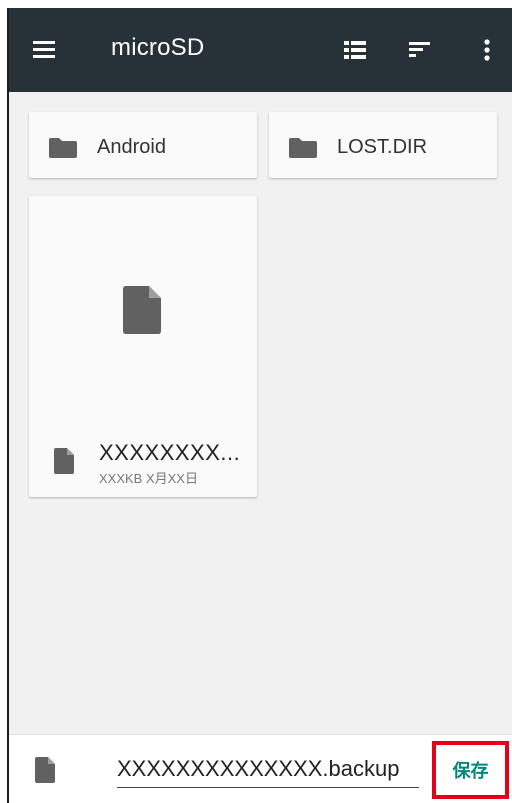 The width and height of the screenshot is (512, 803). Describe the element at coordinates (158, 47) in the screenshot. I see `page-title: microSD` at that location.